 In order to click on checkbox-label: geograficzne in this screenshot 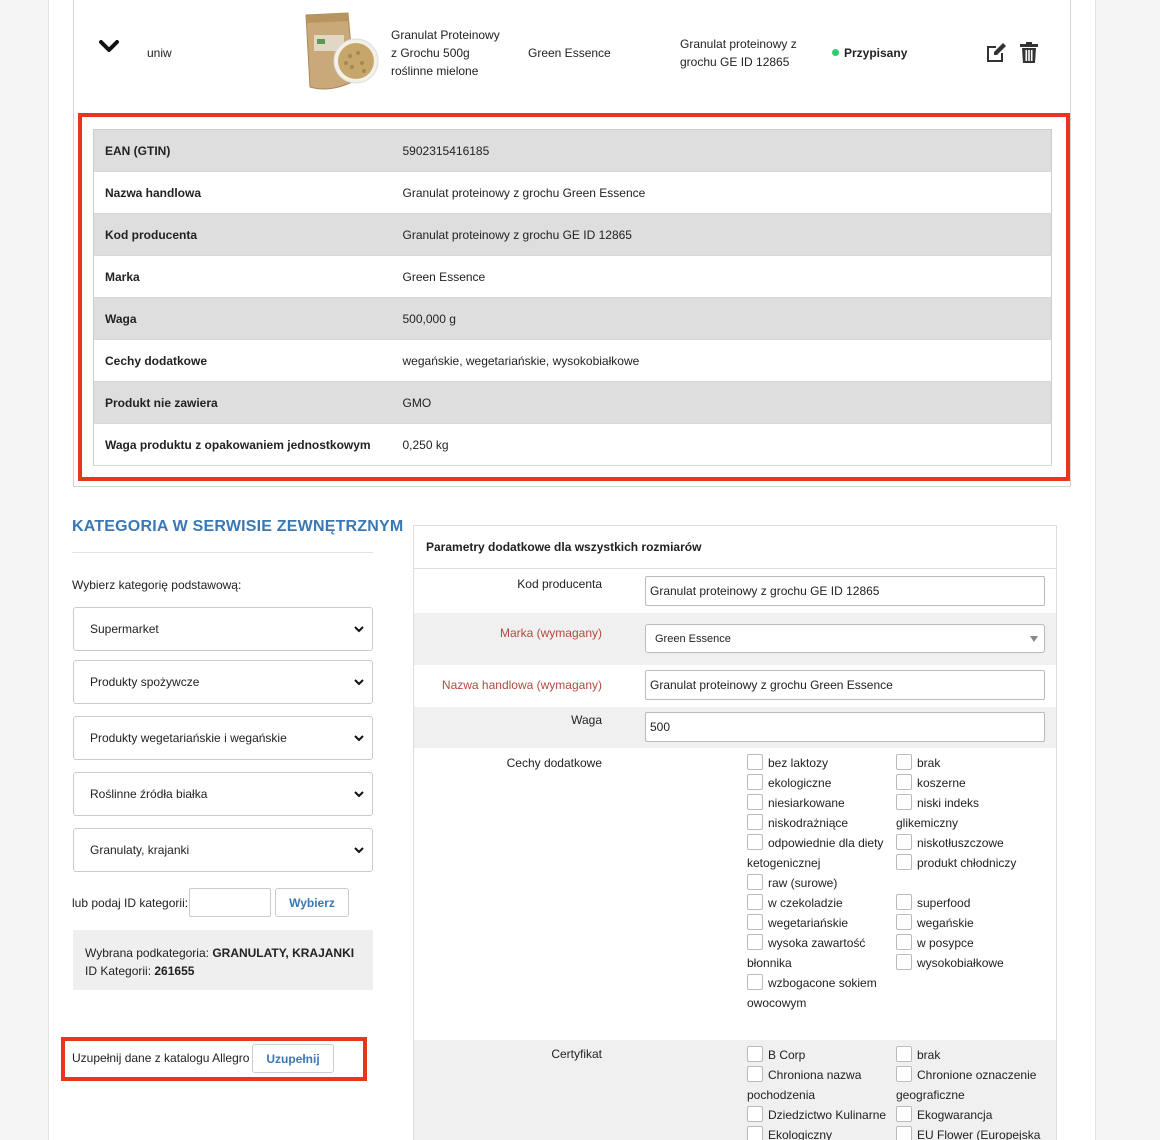, I will do `click(930, 1095)`.